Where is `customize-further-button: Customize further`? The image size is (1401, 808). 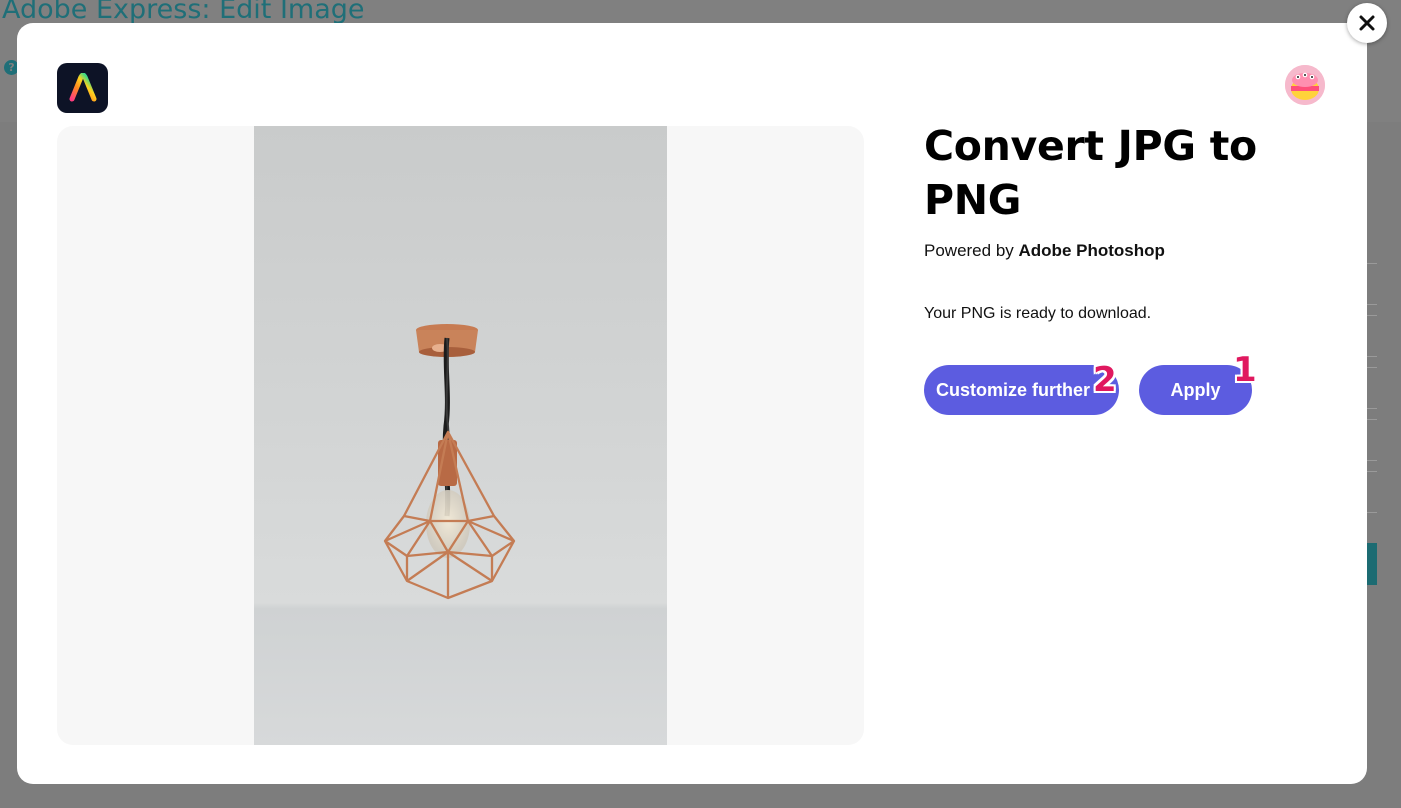 customize-further-button: Customize further is located at coordinates (1021, 390).